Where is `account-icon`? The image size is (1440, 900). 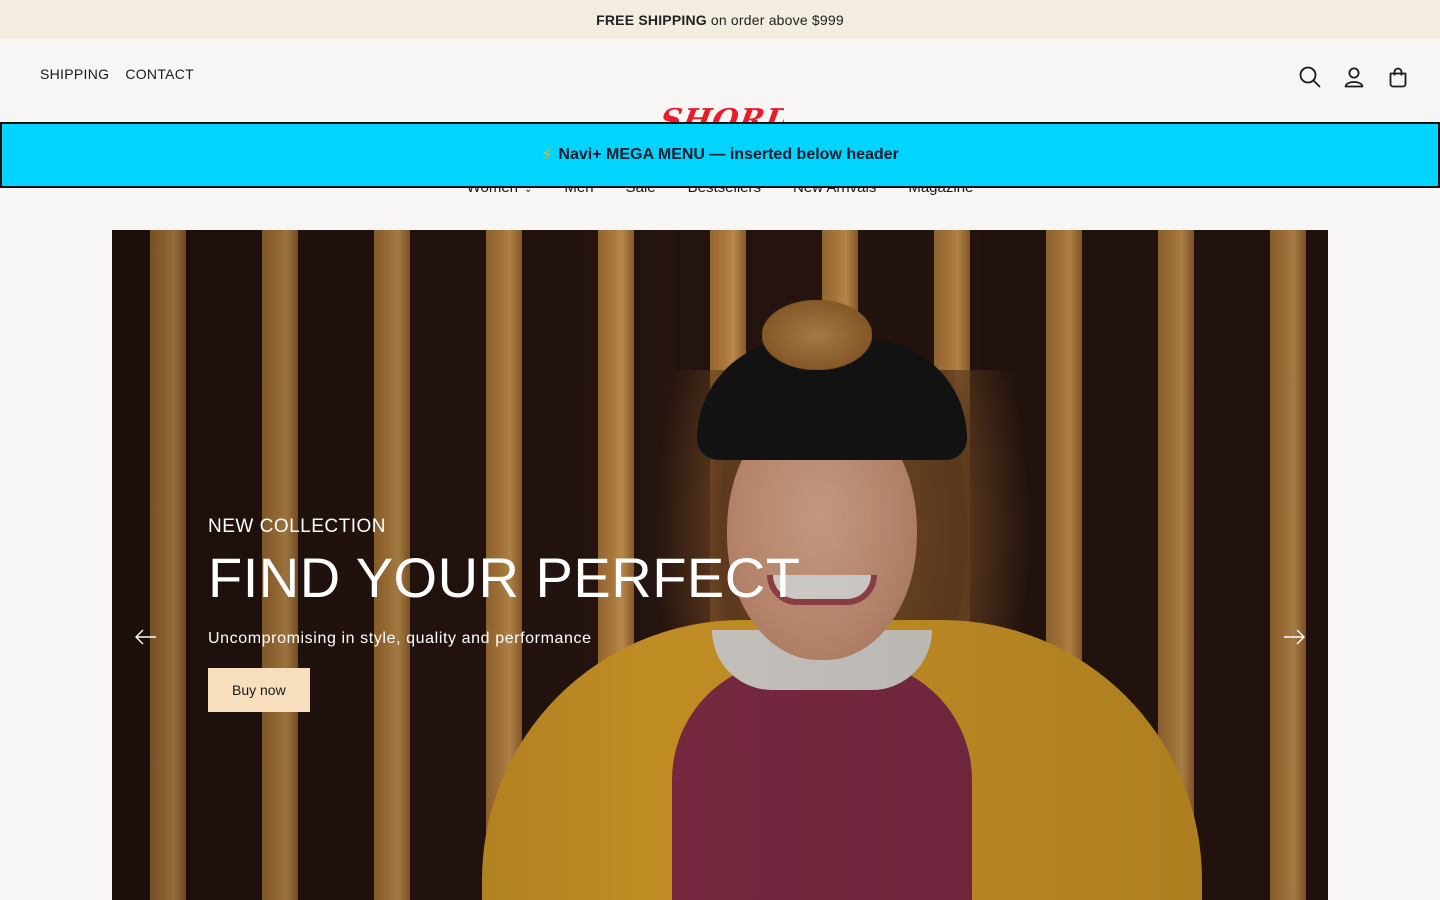 account-icon is located at coordinates (1354, 77).